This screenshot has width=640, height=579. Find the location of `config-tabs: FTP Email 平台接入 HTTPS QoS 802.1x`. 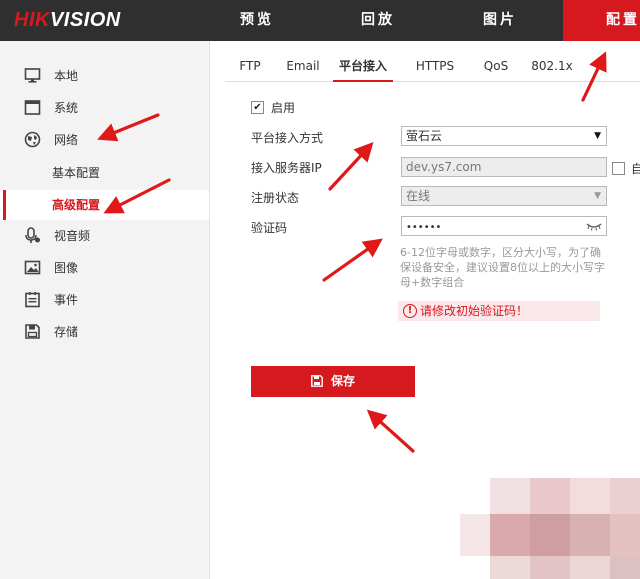

config-tabs: FTP Email 平台接入 HTTPS QoS 802.1x is located at coordinates (432, 66).